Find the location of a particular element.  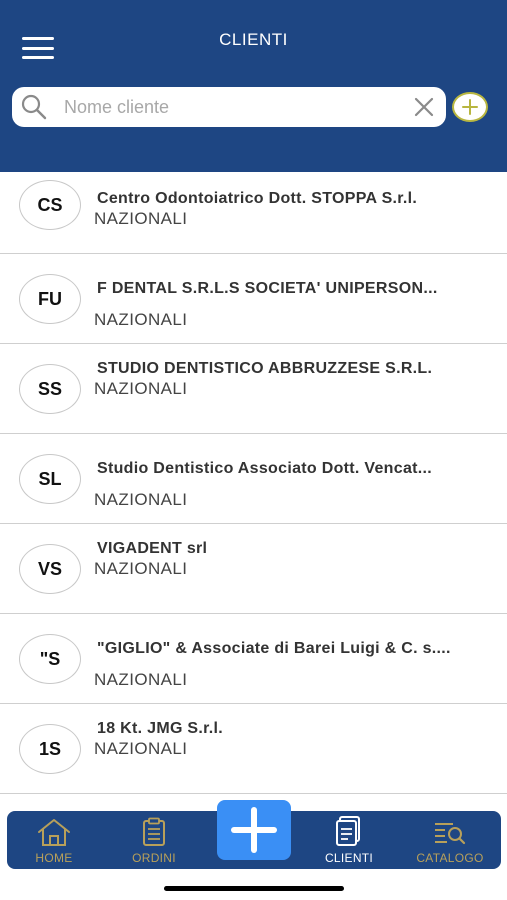

client-name: Centro Odontoiatrico Dott. STOPPA S.r.l. is located at coordinates (257, 198).